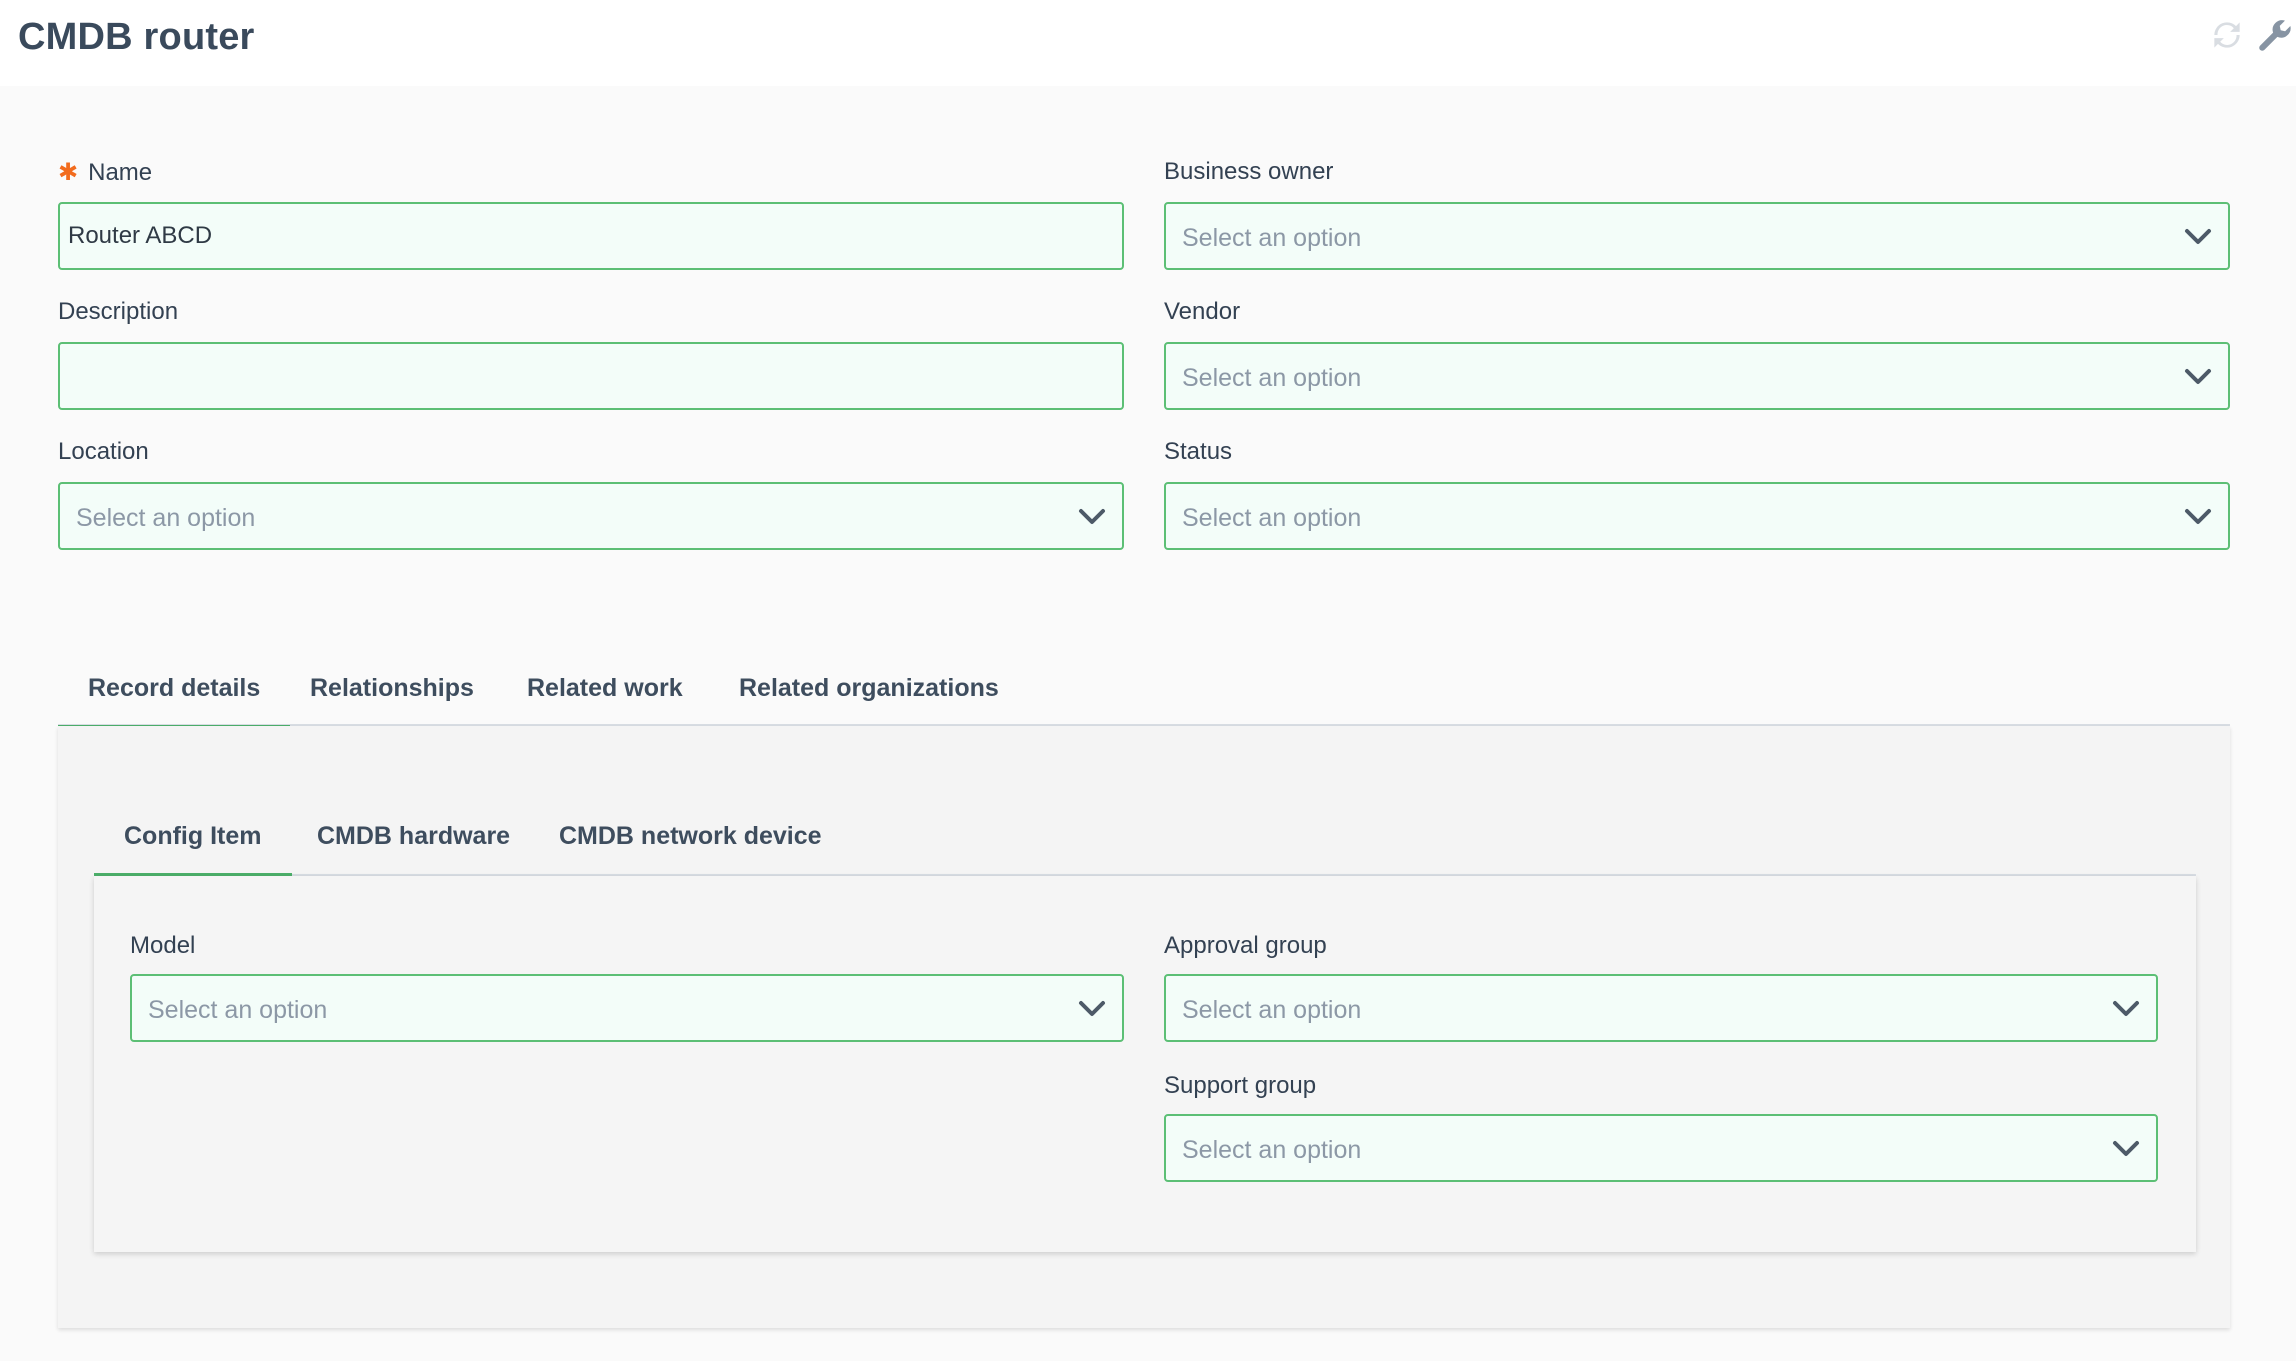 This screenshot has height=1361, width=2296. Describe the element at coordinates (591, 236) in the screenshot. I see `name-field: Router ABCD` at that location.